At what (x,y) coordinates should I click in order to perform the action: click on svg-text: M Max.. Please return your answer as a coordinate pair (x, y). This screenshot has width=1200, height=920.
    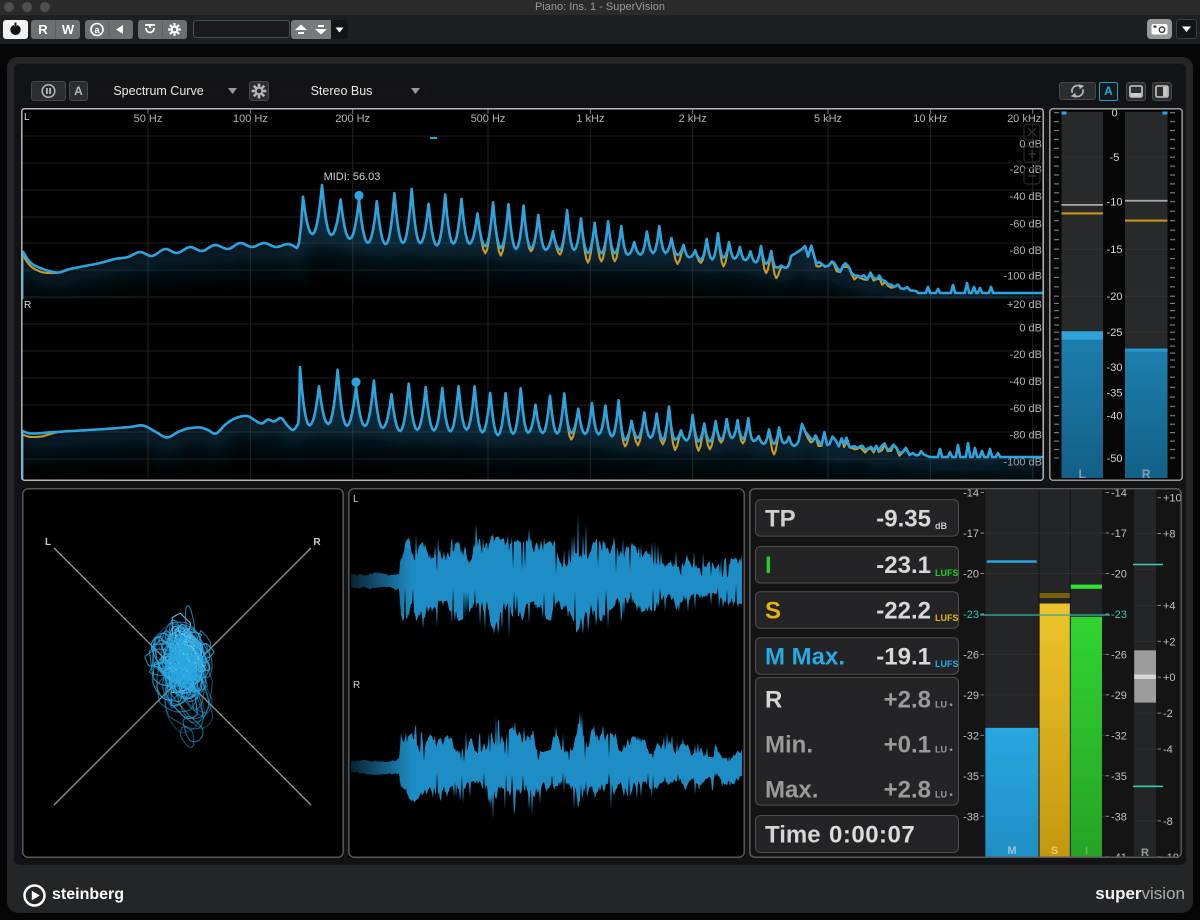
    Looking at the image, I should click on (805, 656).